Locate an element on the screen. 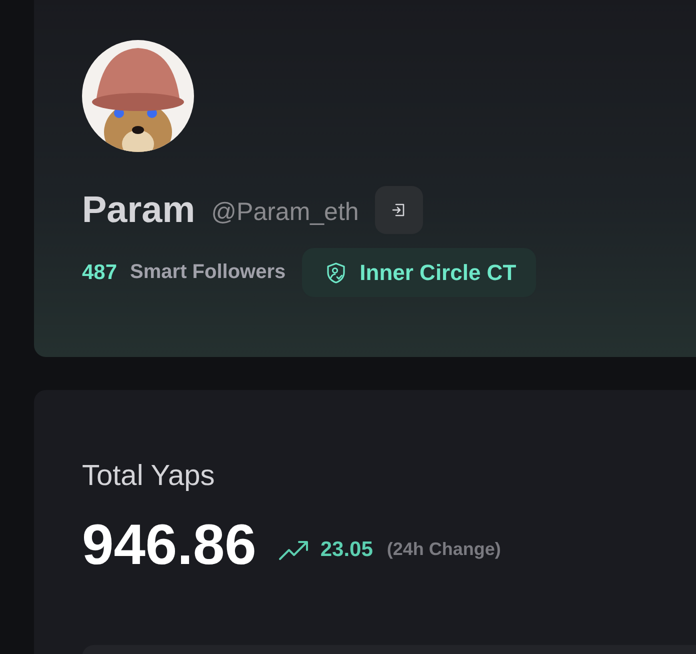  profile-name: Param is located at coordinates (139, 210).